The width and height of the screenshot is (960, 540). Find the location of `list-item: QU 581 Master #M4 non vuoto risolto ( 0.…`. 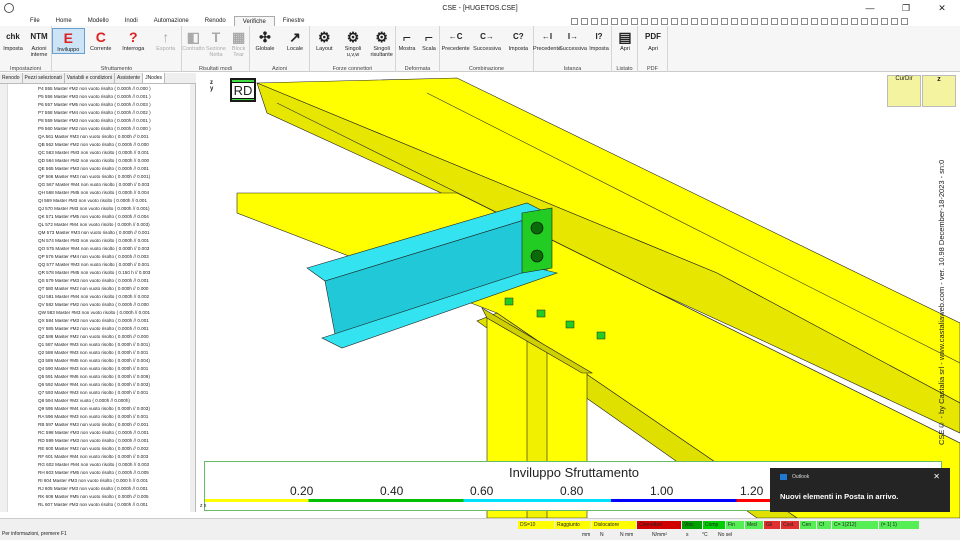

list-item: QU 581 Master #M4 non vuoto risolto ( 0.… is located at coordinates (116, 296).